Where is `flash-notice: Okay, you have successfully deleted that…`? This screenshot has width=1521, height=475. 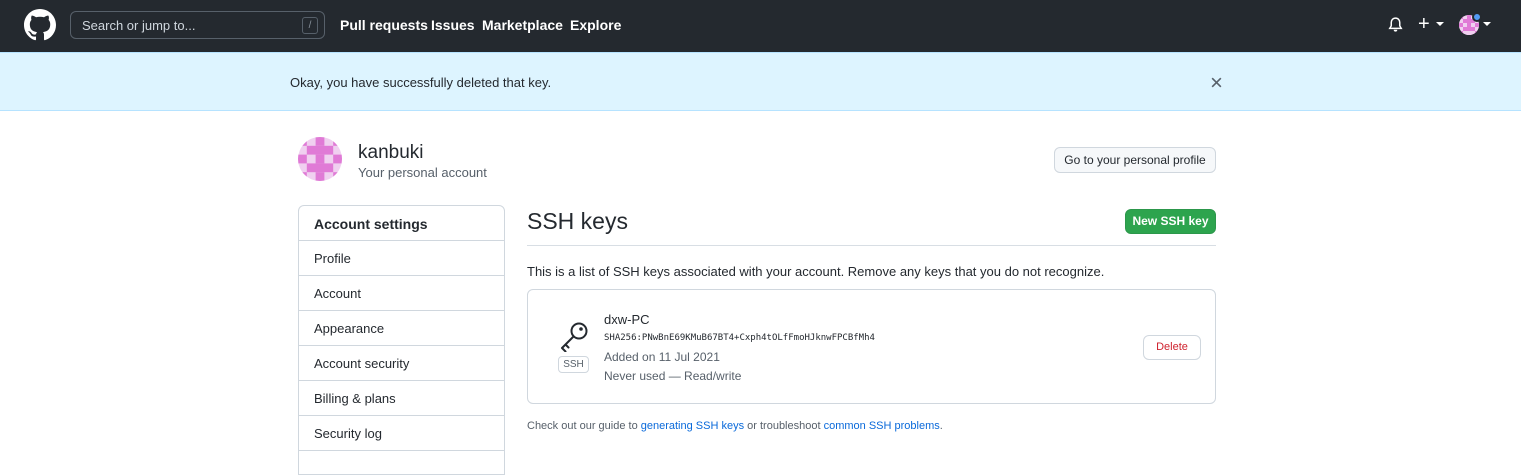
flash-notice: Okay, you have successfully deleted that… is located at coordinates (760, 81).